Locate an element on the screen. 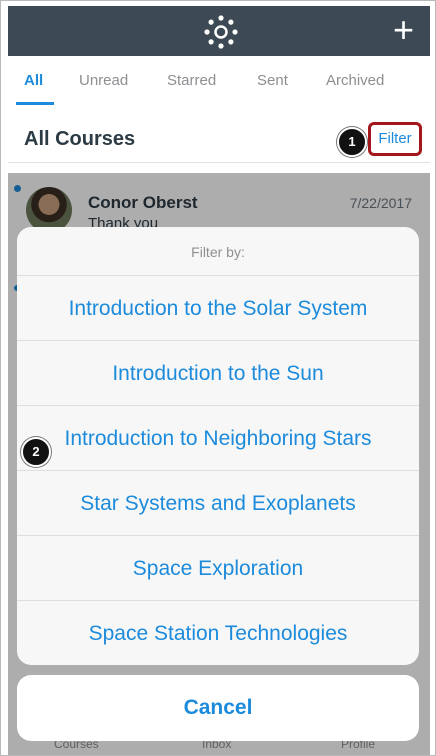 The width and height of the screenshot is (436, 756). filter-button: Filter is located at coordinates (395, 139).